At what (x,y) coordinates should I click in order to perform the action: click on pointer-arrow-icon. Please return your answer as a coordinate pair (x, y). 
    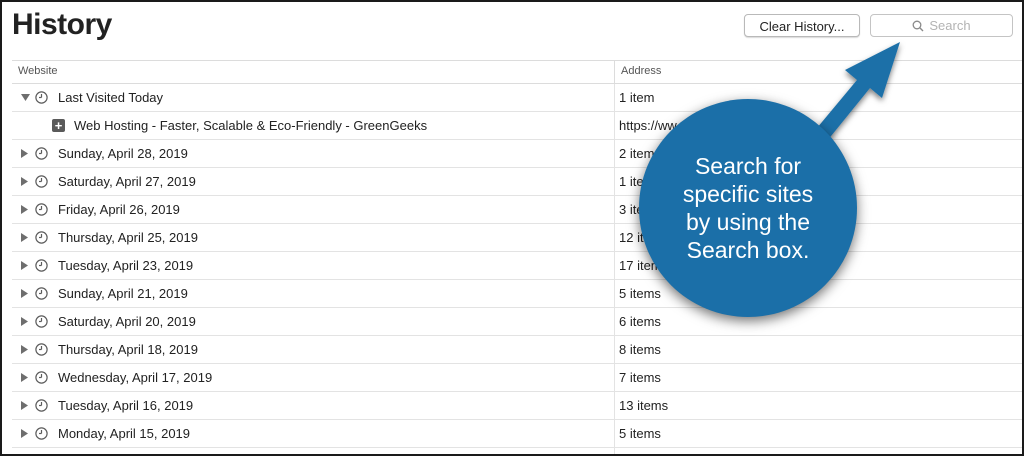
    Looking at the image, I should click on (848, 102).